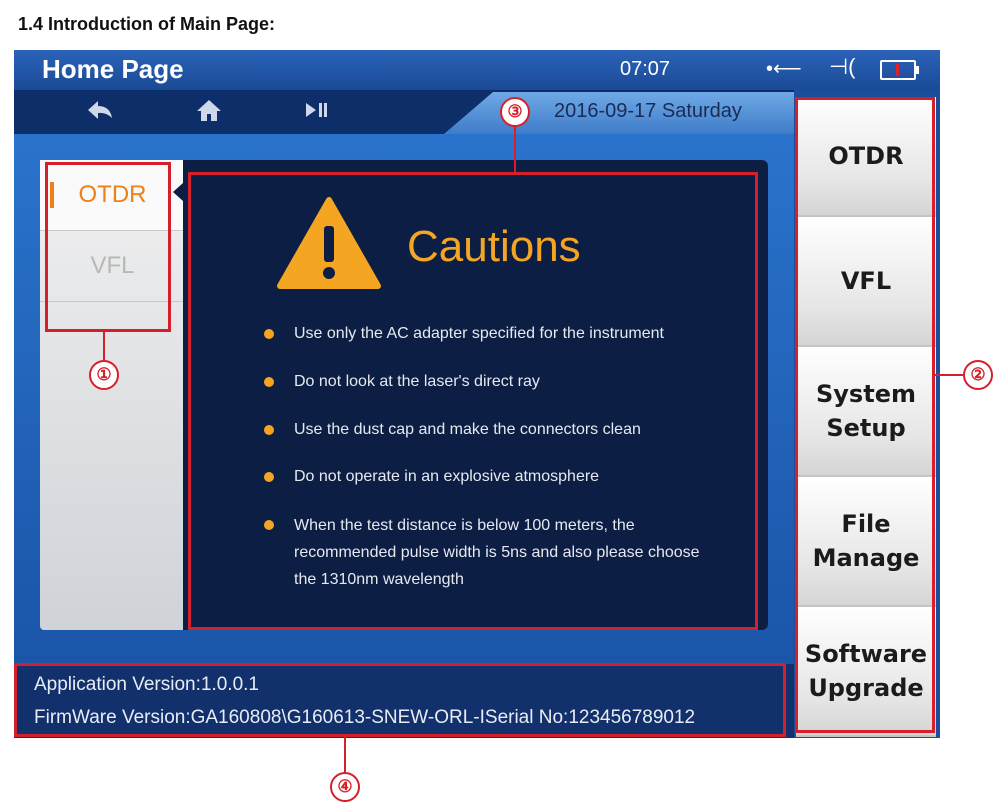 The height and width of the screenshot is (804, 1000). I want to click on callout-3: ③, so click(515, 112).